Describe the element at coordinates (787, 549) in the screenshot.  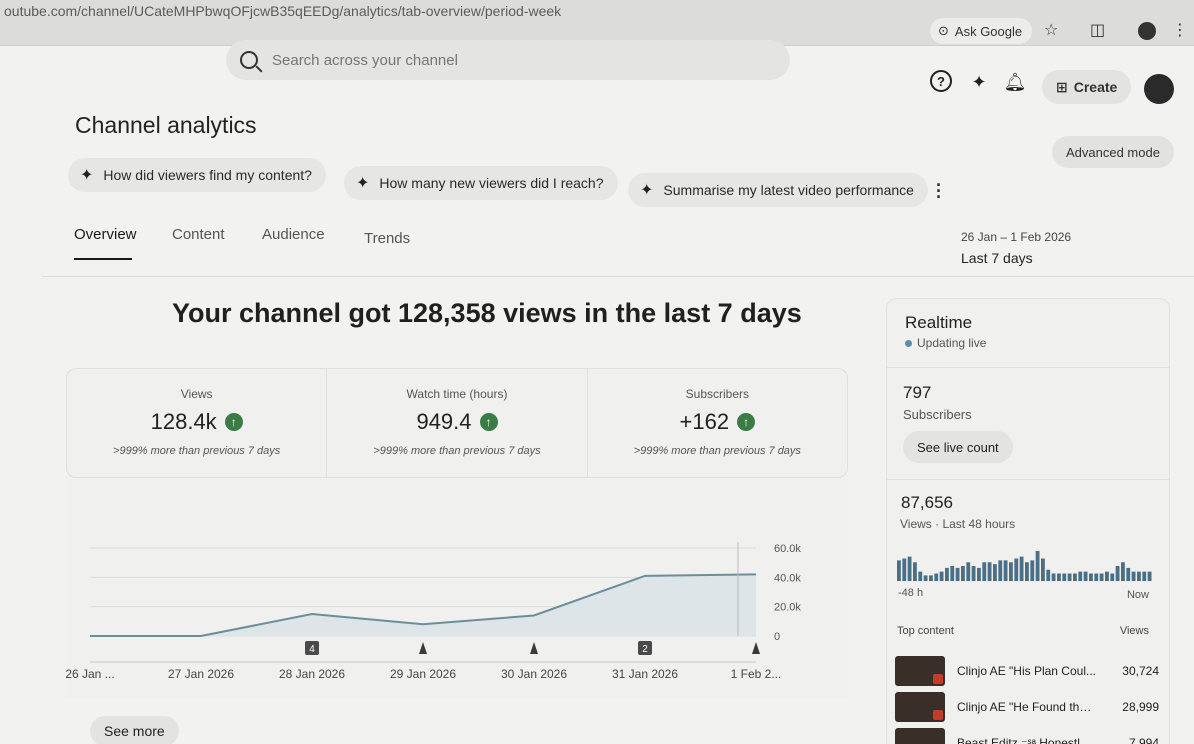
I see `y-tick-label: 60.0k` at that location.